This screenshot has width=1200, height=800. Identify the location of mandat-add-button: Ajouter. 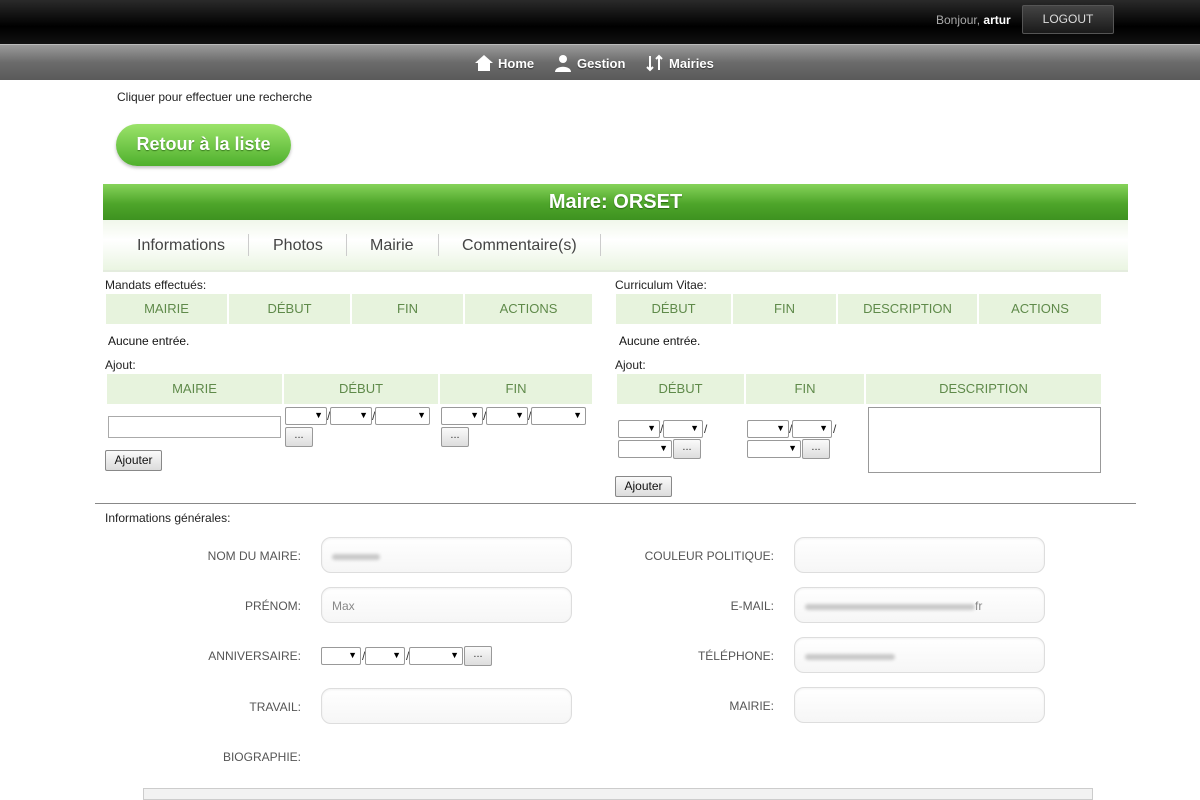
(133, 460).